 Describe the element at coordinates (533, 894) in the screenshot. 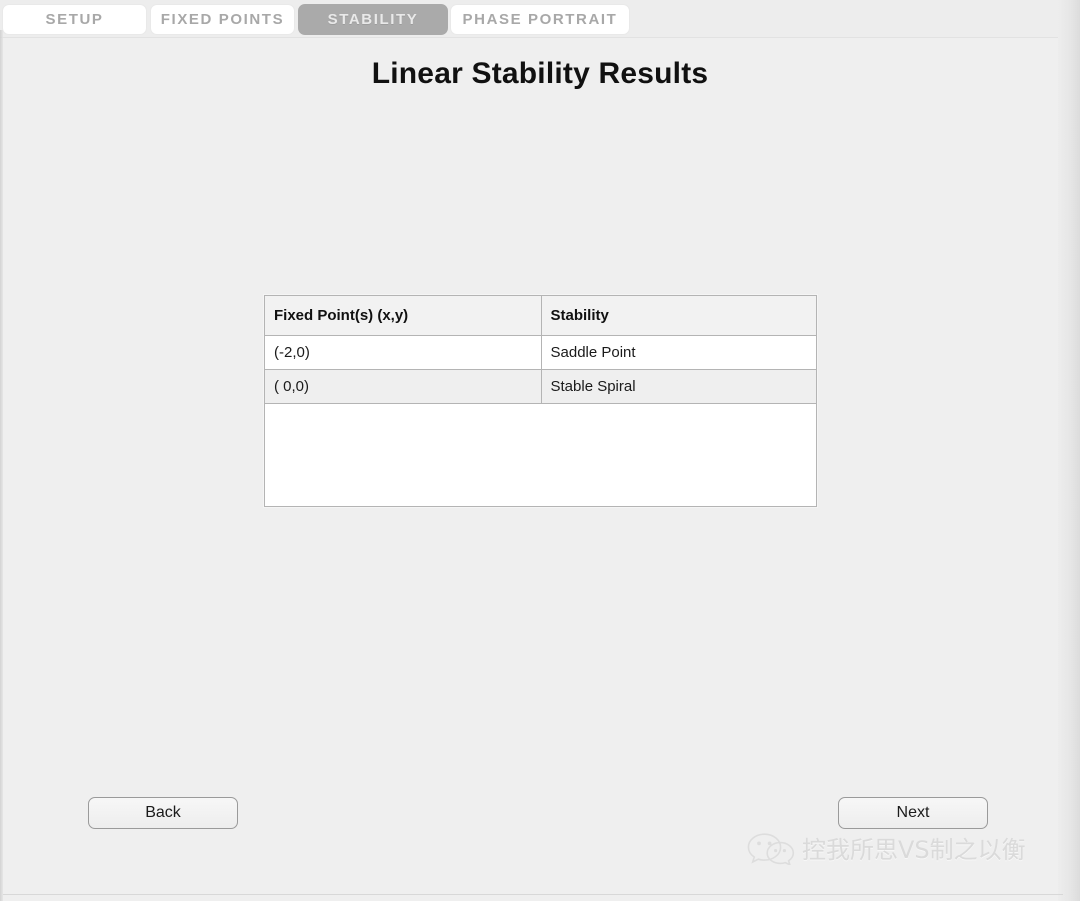

I see `window-bottom-edge` at that location.